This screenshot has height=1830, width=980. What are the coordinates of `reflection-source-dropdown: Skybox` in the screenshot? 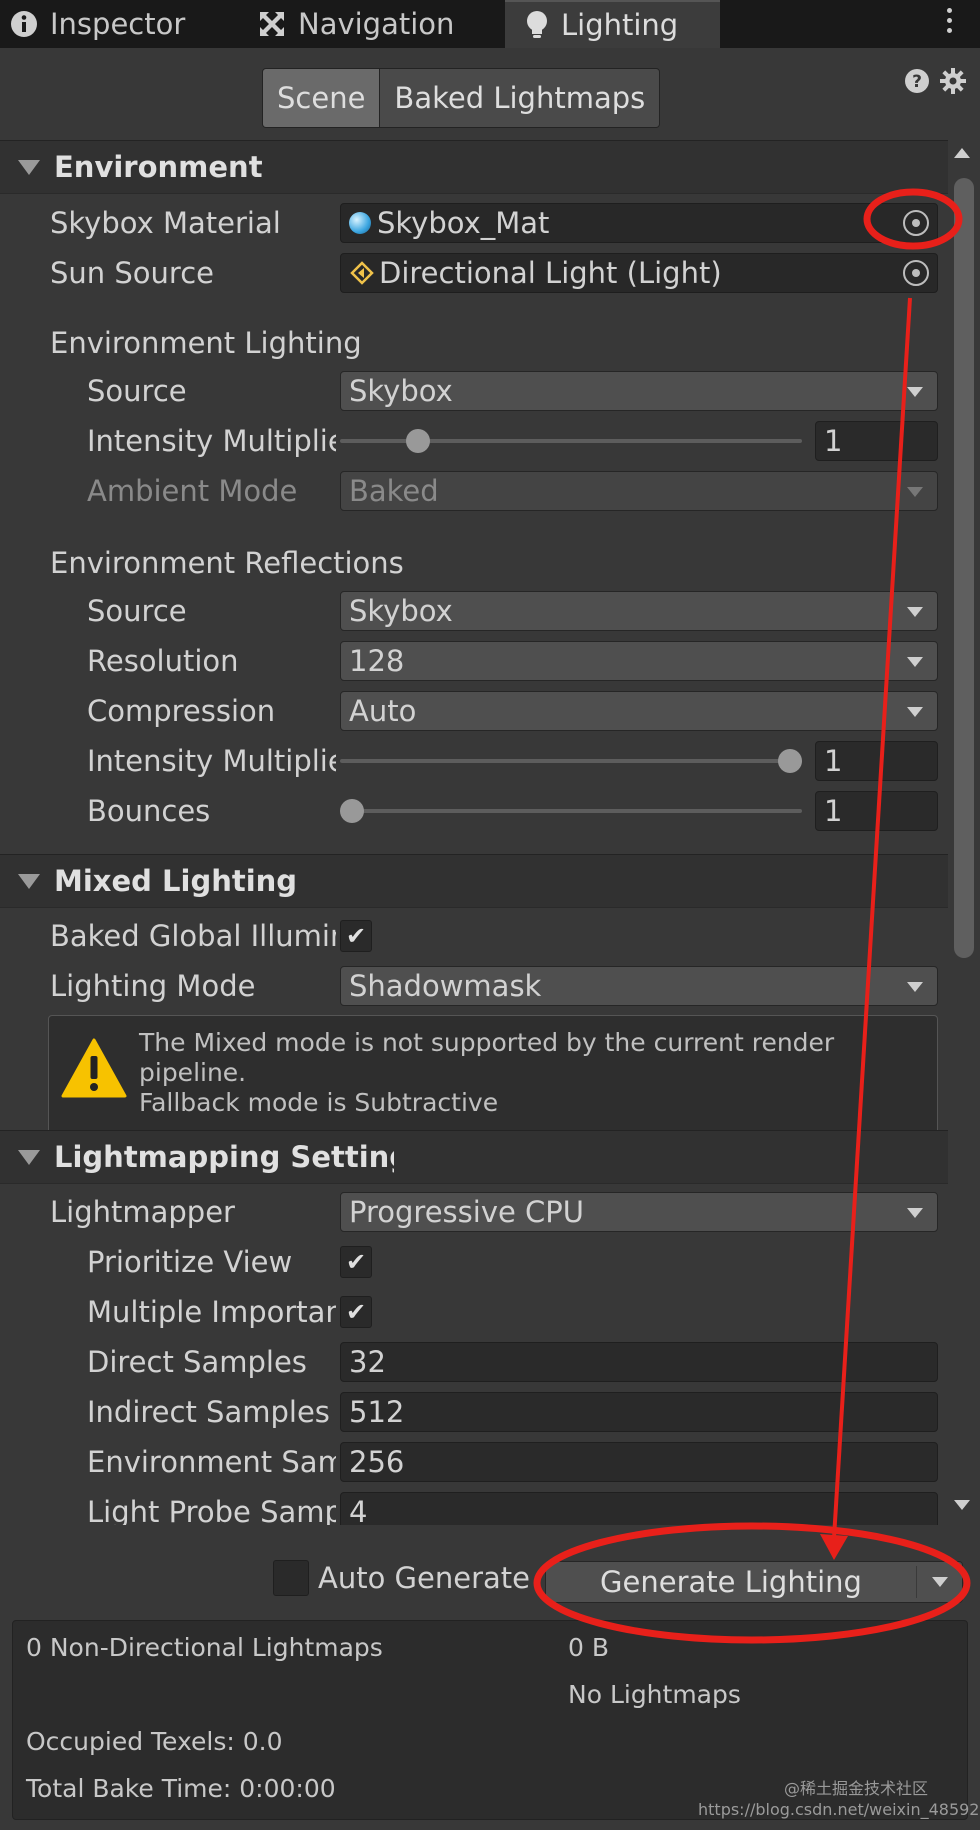 It's located at (639, 611).